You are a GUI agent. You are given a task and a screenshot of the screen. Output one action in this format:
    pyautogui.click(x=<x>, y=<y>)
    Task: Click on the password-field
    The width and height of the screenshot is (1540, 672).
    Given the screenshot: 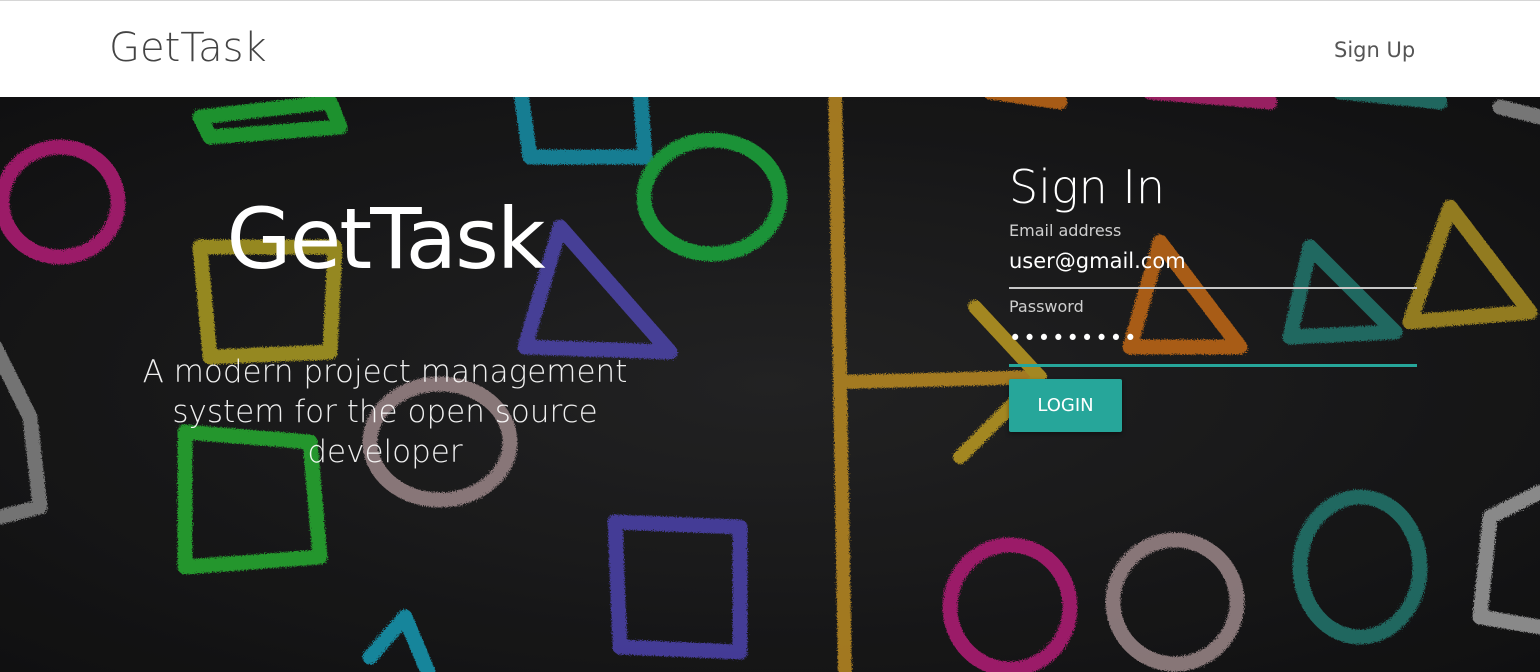 What is the action you would take?
    pyautogui.click(x=1213, y=341)
    